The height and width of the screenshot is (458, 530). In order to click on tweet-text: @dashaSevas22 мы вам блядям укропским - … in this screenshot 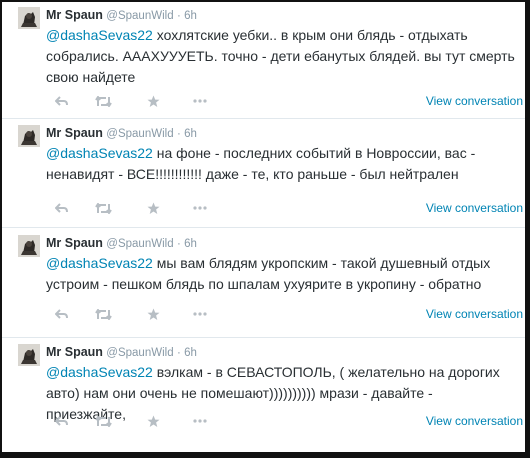, I will do `click(281, 274)`.